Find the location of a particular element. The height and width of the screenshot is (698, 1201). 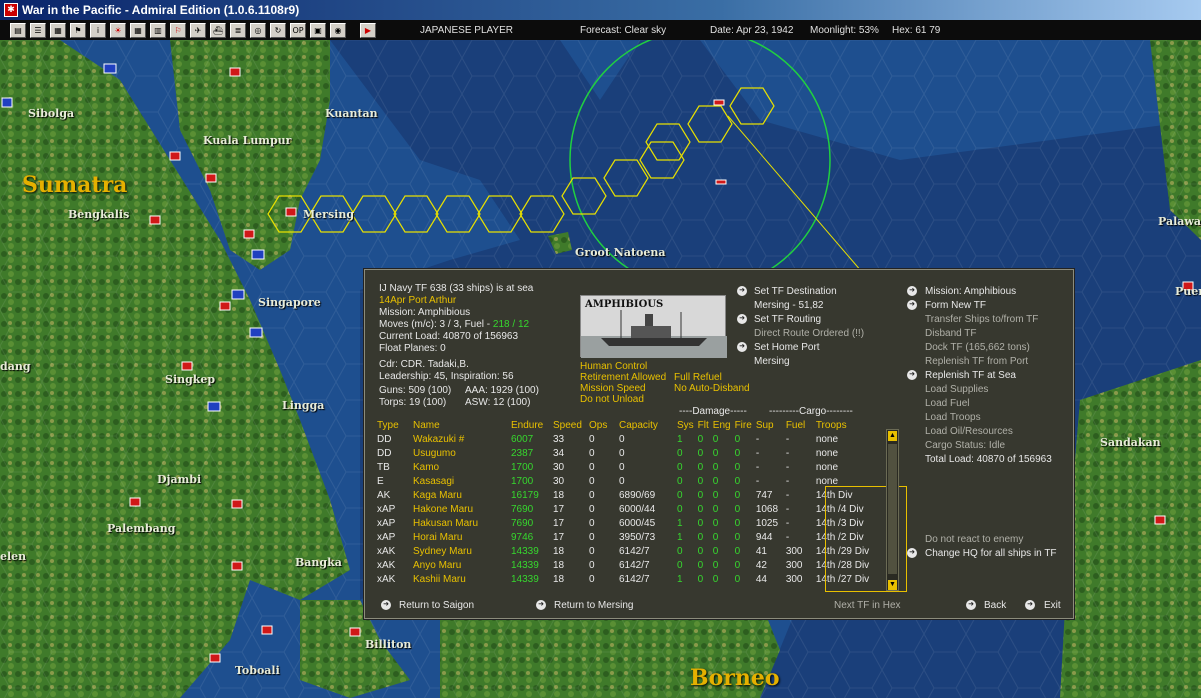

flag-red-icon: ⚐ is located at coordinates (178, 30).